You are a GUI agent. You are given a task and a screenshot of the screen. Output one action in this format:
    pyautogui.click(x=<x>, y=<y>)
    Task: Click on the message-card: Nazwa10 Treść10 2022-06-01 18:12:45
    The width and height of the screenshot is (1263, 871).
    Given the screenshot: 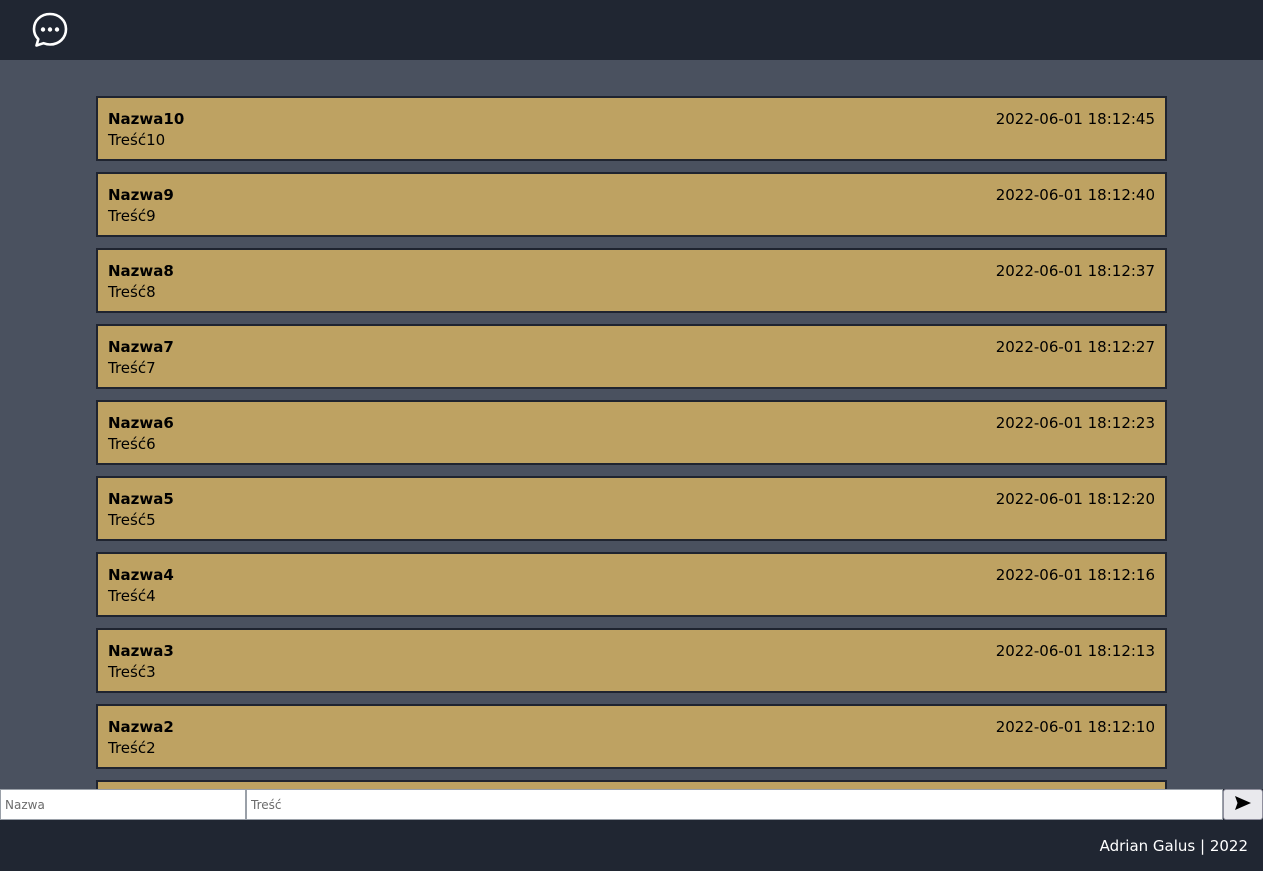 What is the action you would take?
    pyautogui.click(x=631, y=128)
    